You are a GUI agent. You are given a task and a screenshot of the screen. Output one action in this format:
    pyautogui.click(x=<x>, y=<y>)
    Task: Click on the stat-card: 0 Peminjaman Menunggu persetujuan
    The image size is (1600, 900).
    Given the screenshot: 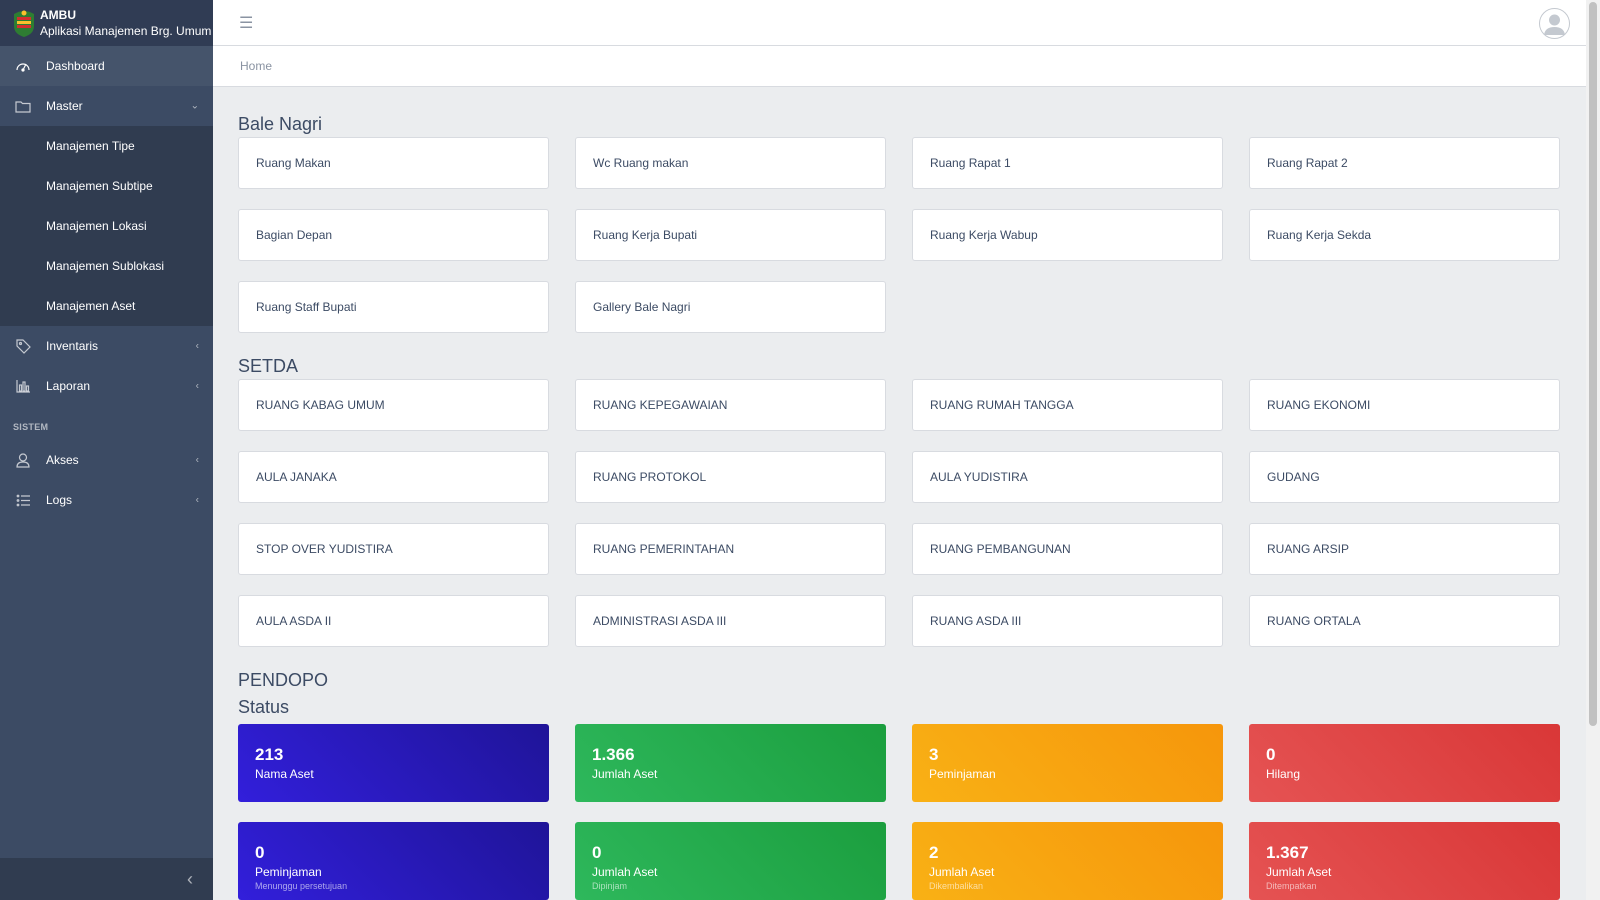 What is the action you would take?
    pyautogui.click(x=393, y=861)
    